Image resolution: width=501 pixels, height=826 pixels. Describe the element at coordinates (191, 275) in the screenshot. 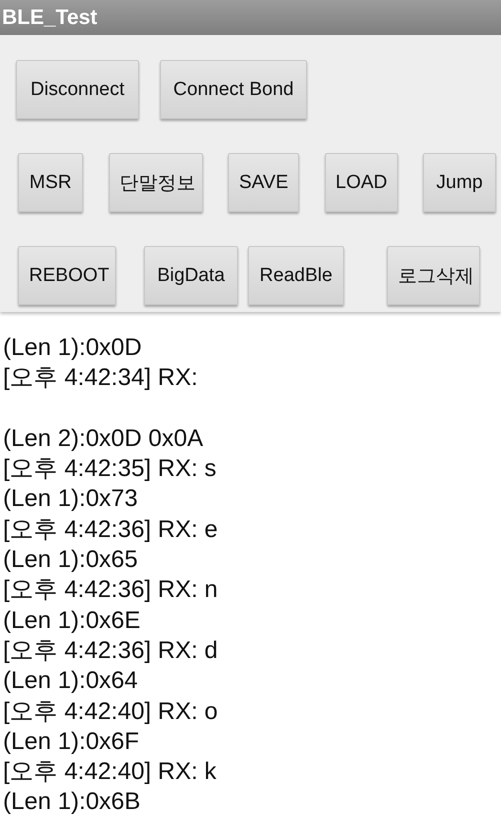

I see `action-button: BigData` at that location.